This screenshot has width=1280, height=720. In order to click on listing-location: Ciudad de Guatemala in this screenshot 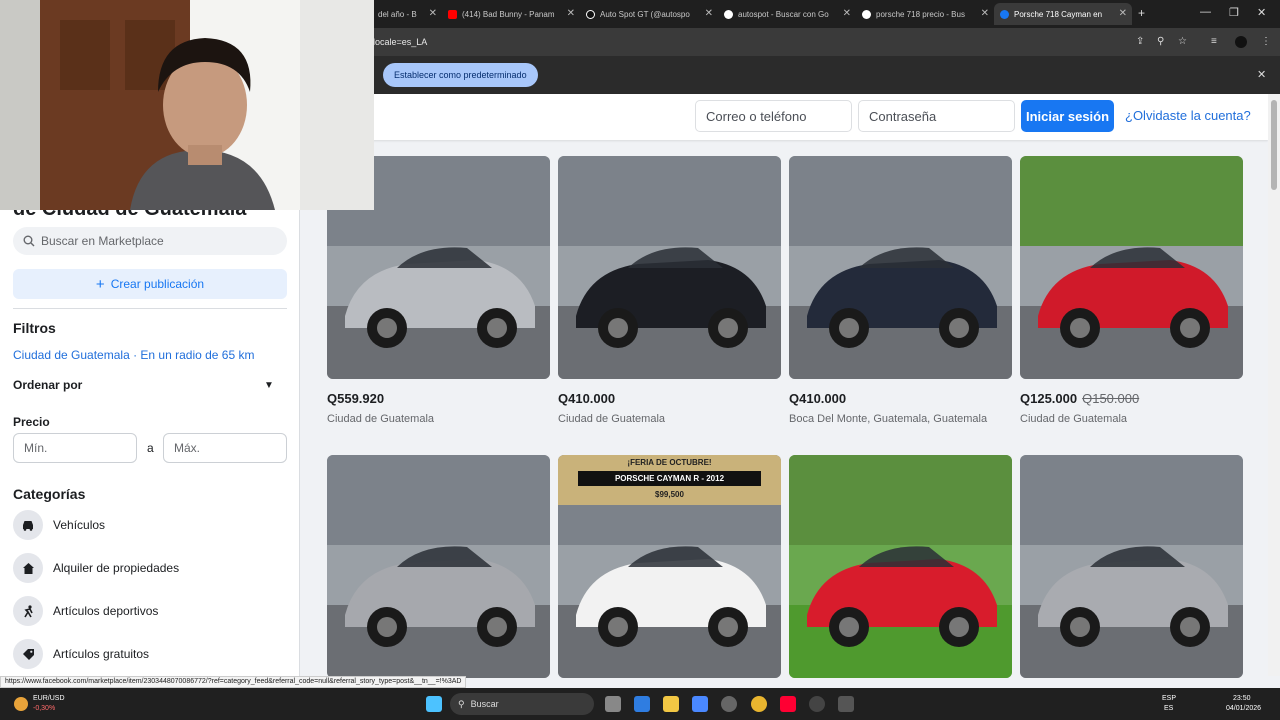, I will do `click(1074, 419)`.